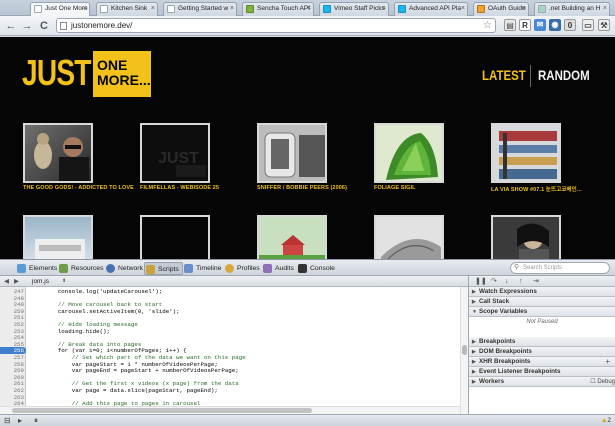 This screenshot has height=426, width=615. I want to click on page-menu-icon: ▭, so click(588, 25).